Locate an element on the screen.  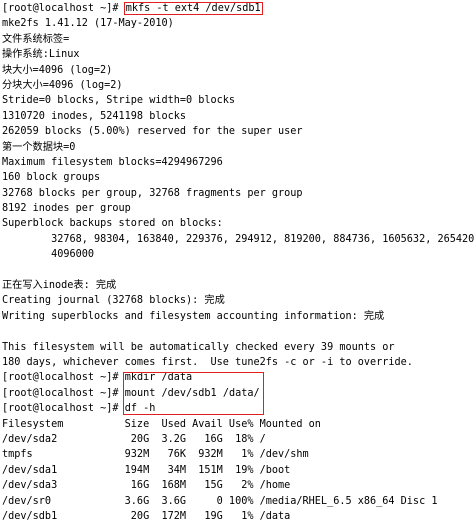
output-line: 正在写入inode表: 完成 is located at coordinates (59, 286).